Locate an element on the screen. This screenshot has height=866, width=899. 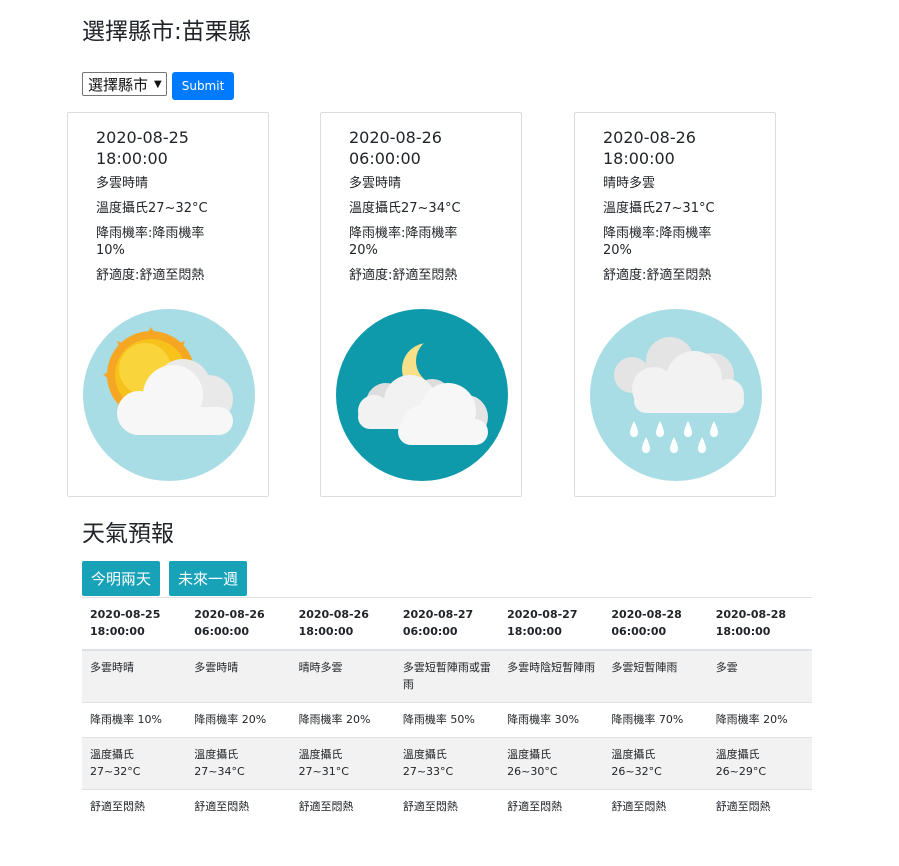
table-cell: 降雨機率 50% is located at coordinates (447, 720).